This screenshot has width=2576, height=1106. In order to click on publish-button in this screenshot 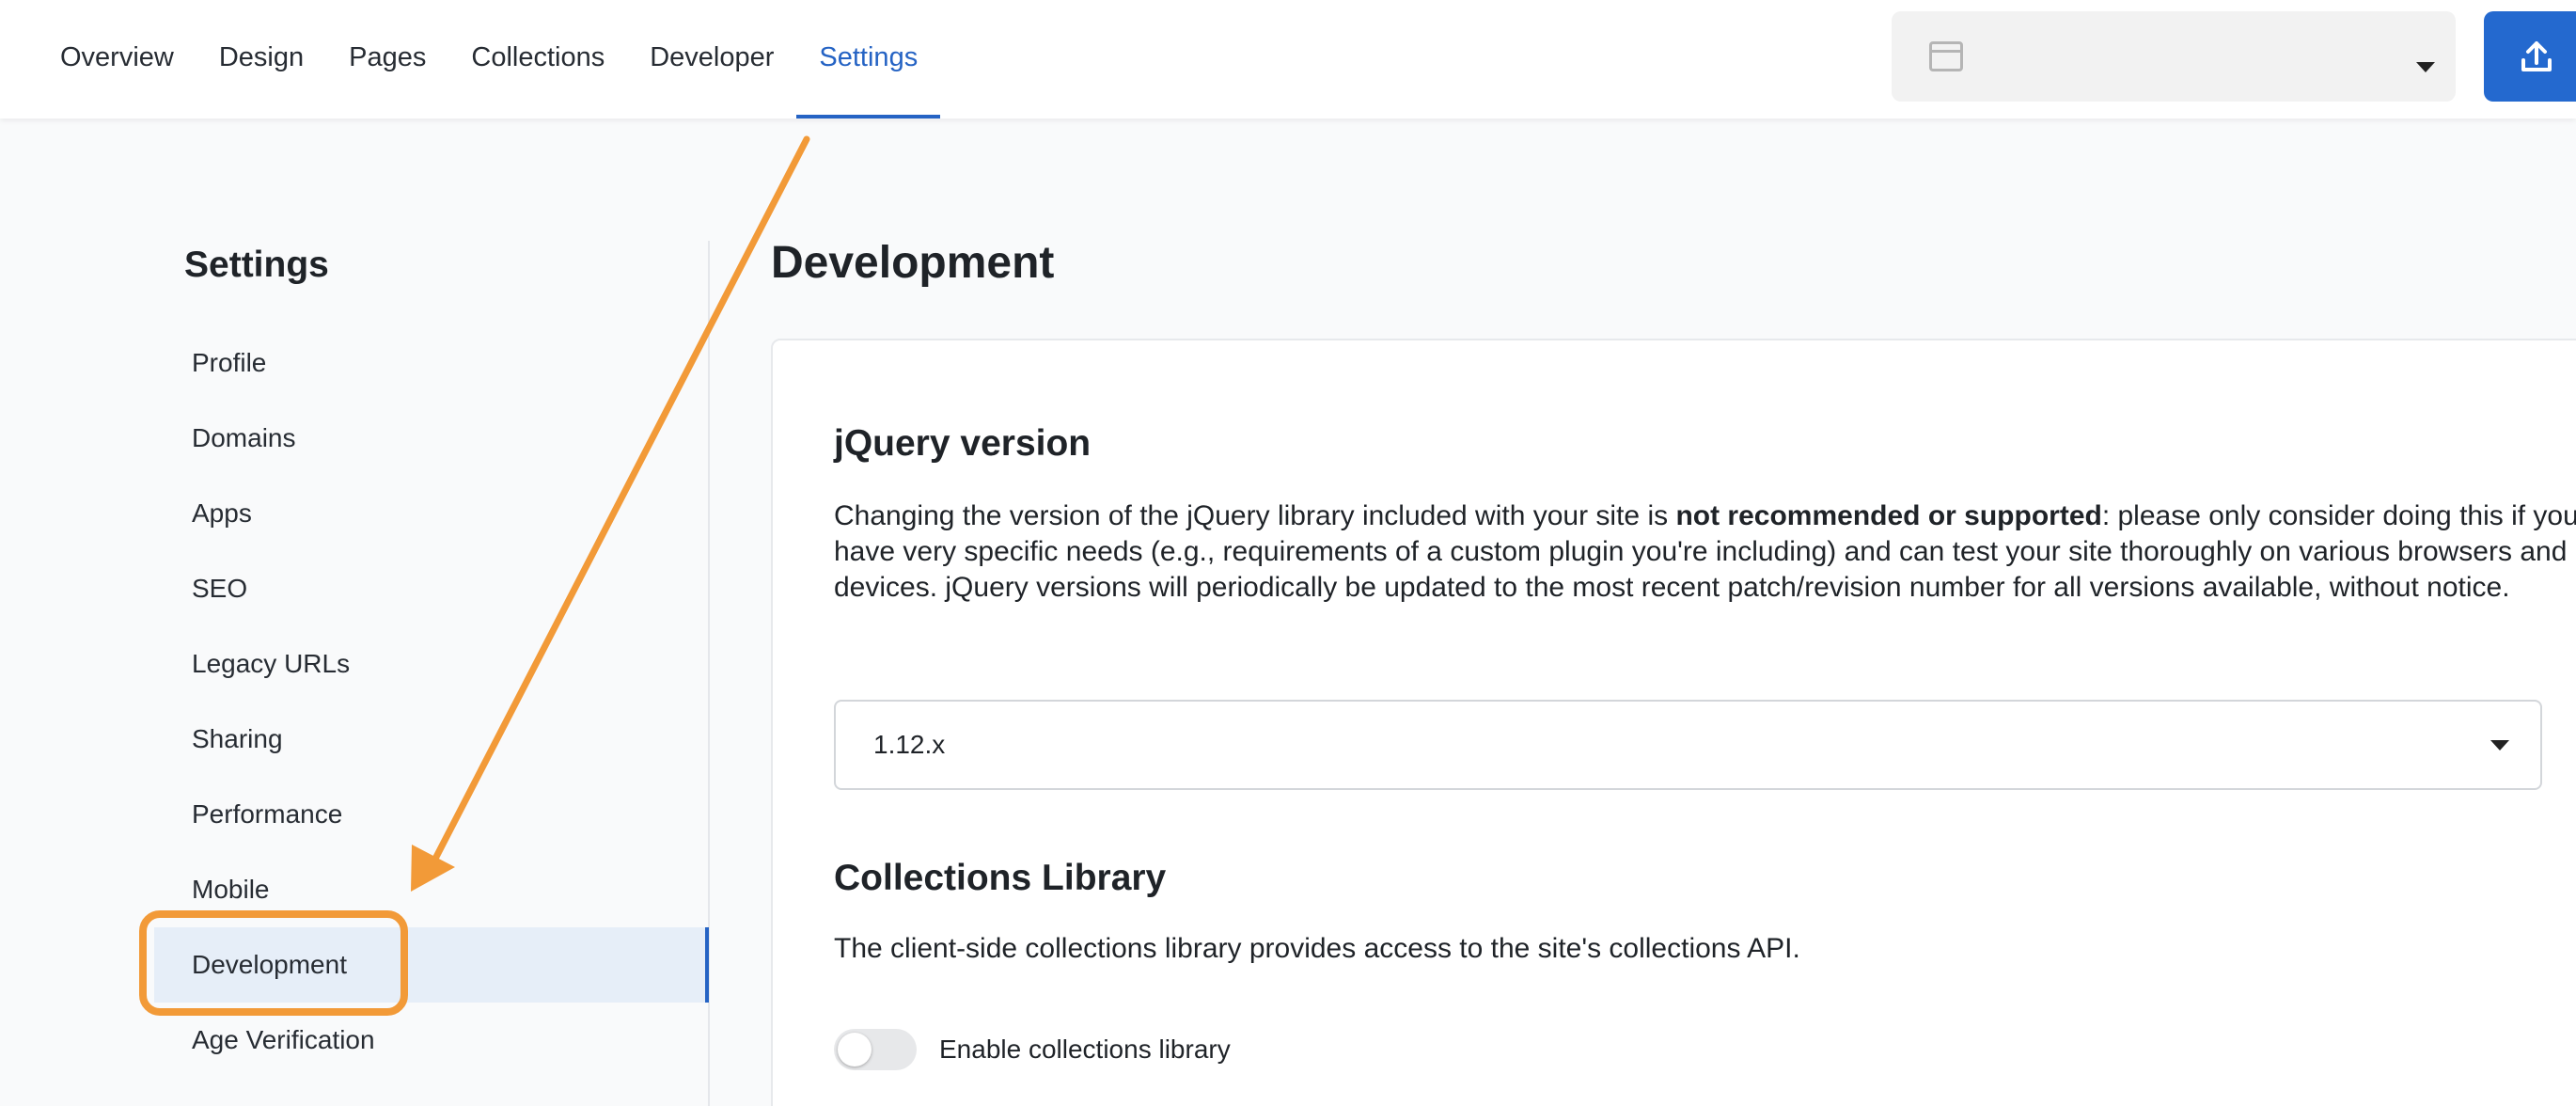, I will do `click(2530, 56)`.